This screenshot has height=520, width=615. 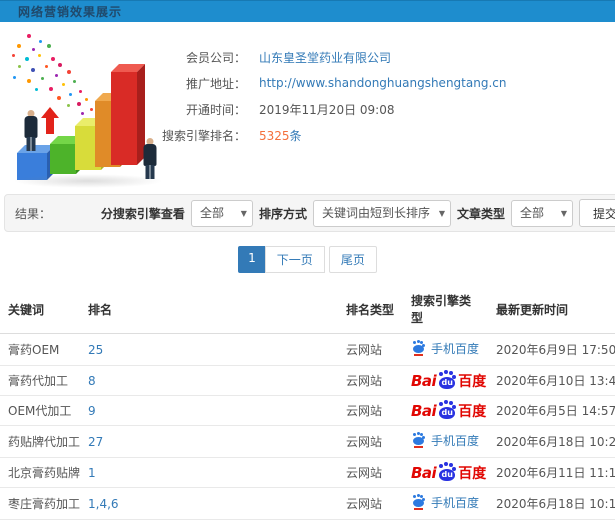 I want to click on rank-link: 9, so click(x=92, y=411).